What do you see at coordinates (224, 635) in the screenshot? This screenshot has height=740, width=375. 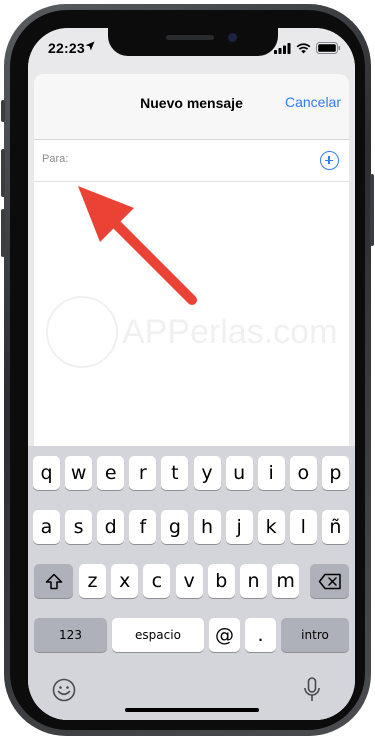 I see `at-key: @` at bounding box center [224, 635].